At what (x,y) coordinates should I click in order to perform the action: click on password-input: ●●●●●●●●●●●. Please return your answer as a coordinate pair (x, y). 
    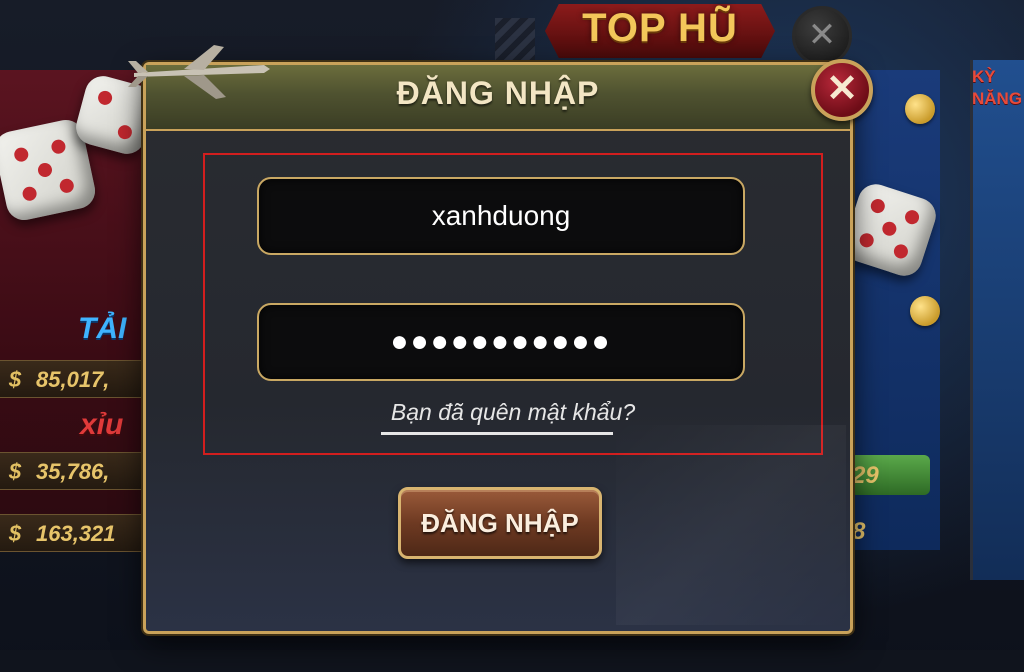
    Looking at the image, I should click on (501, 342).